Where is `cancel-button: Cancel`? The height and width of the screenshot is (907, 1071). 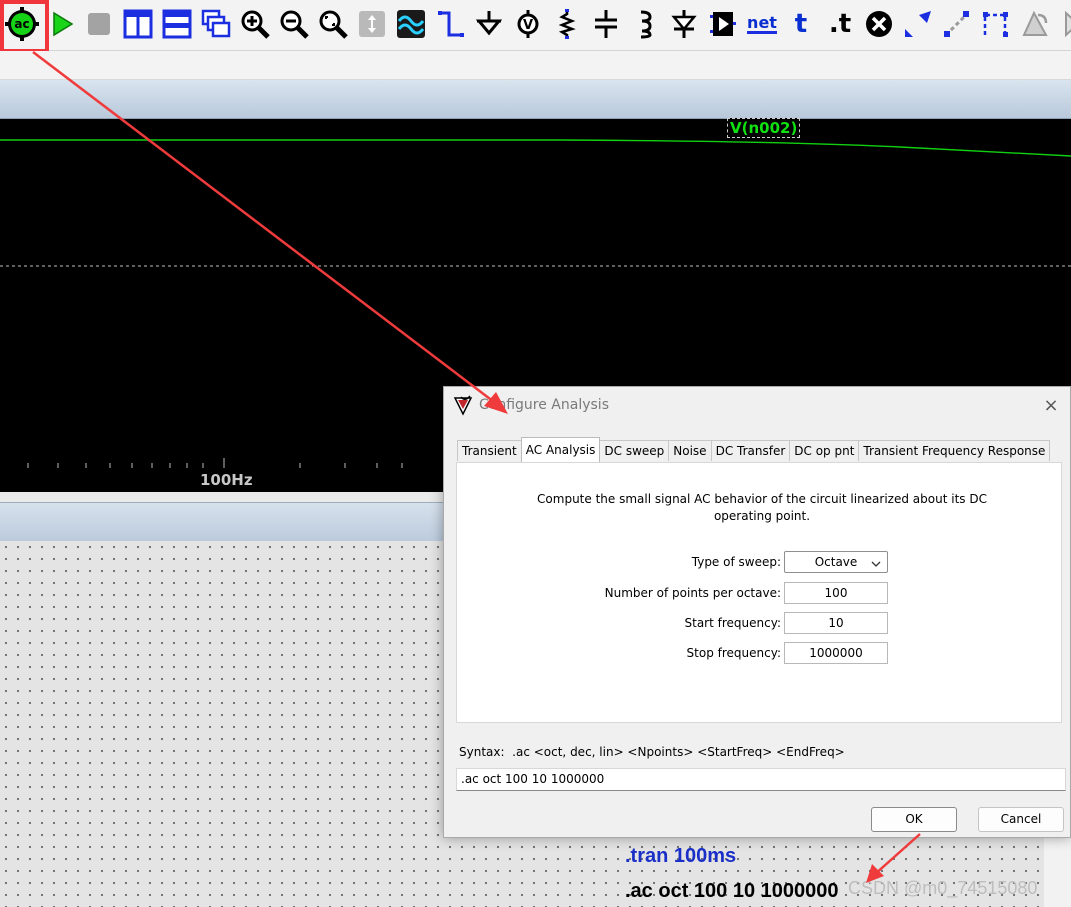 cancel-button: Cancel is located at coordinates (1021, 819).